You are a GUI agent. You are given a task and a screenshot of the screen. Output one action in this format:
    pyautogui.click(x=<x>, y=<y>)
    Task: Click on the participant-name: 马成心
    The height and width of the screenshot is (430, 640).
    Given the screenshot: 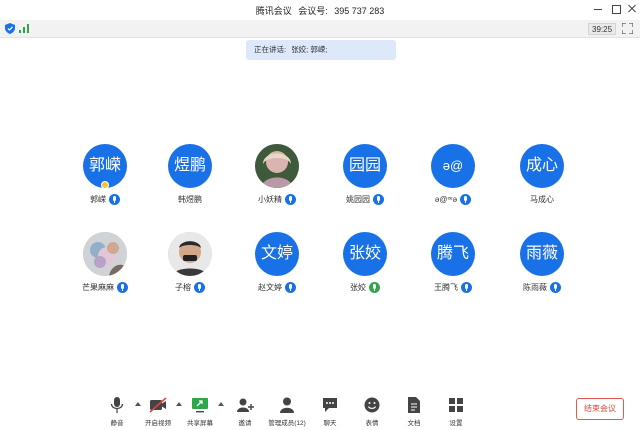 What is the action you would take?
    pyautogui.click(x=542, y=199)
    